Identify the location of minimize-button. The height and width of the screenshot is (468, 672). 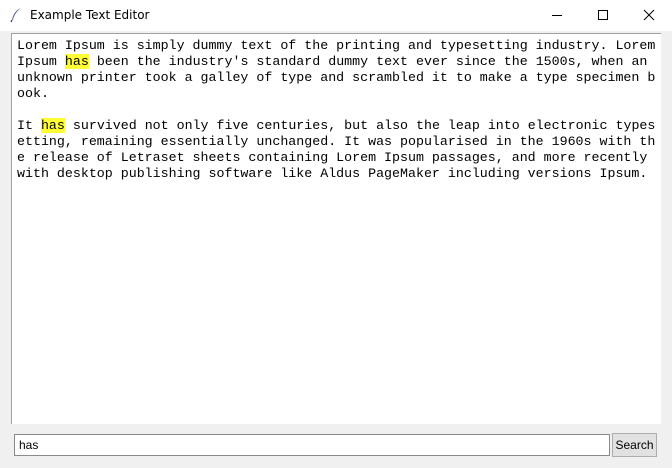
(557, 15).